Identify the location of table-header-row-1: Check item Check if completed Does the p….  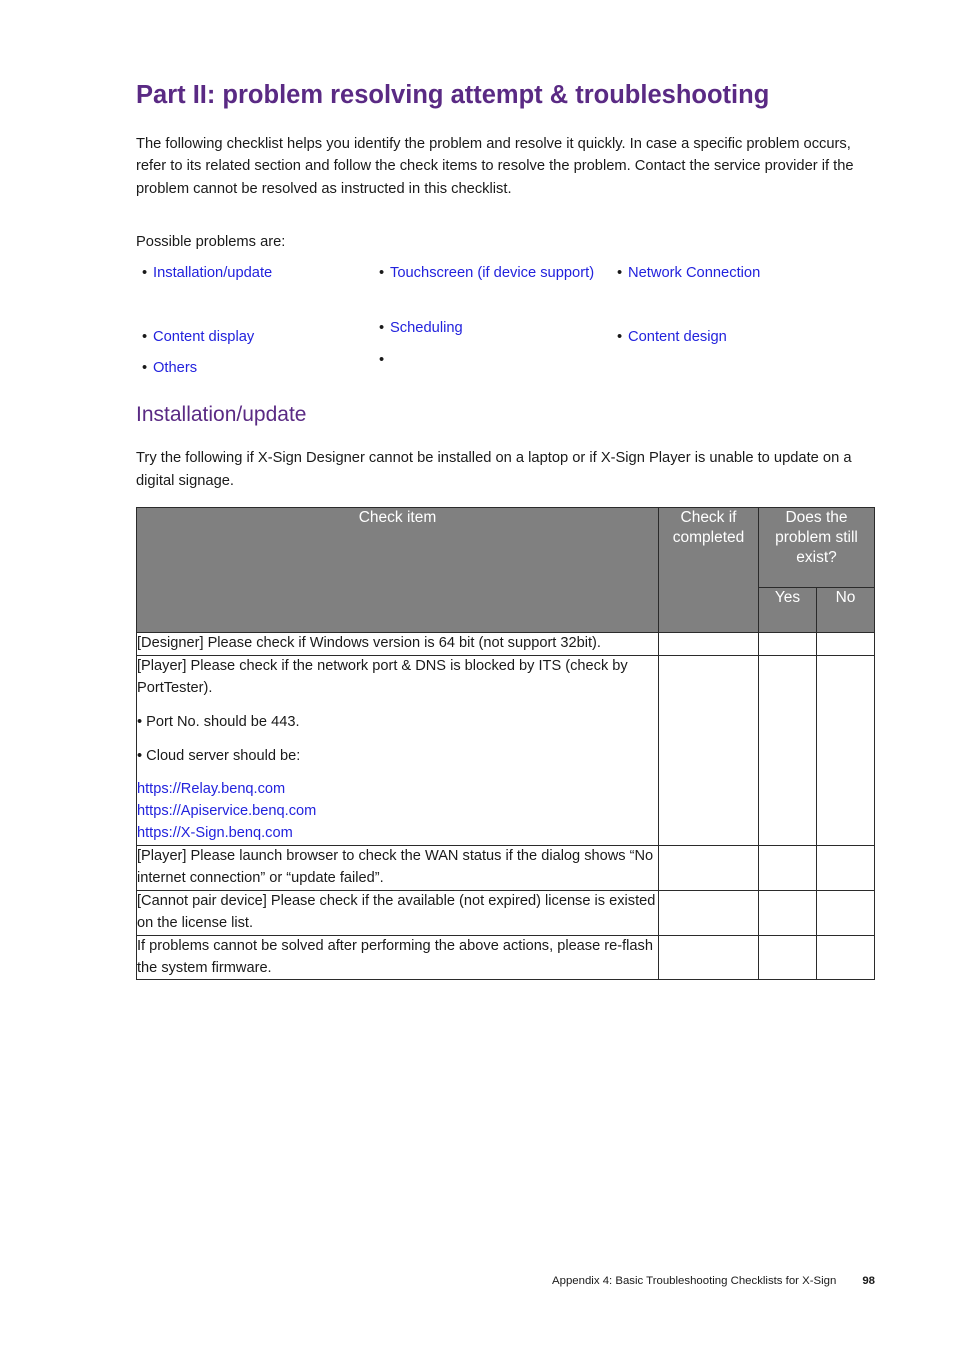
(505, 570).